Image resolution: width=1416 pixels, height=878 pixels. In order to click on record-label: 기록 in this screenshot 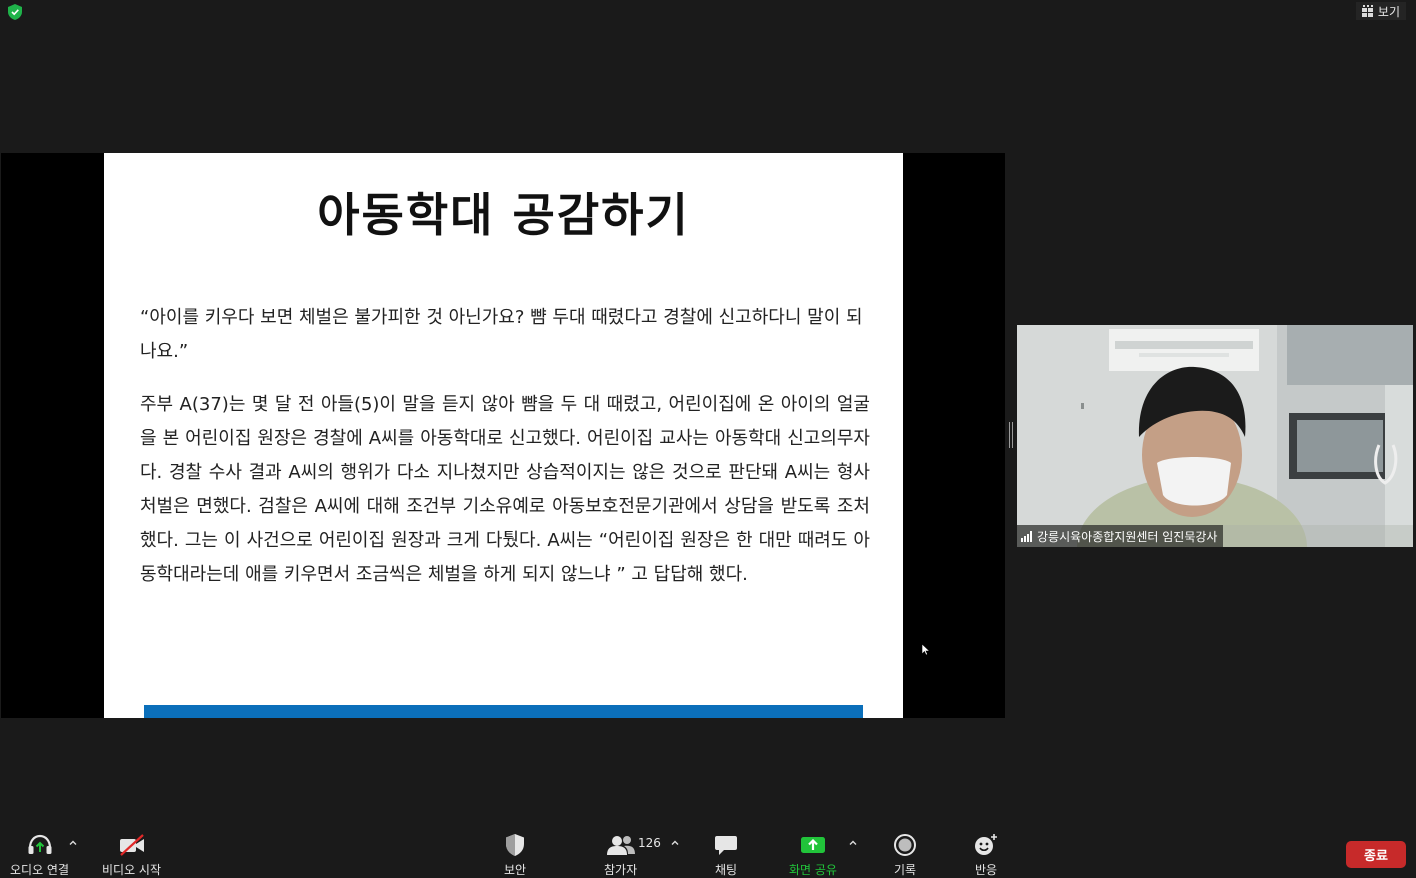, I will do `click(905, 870)`.